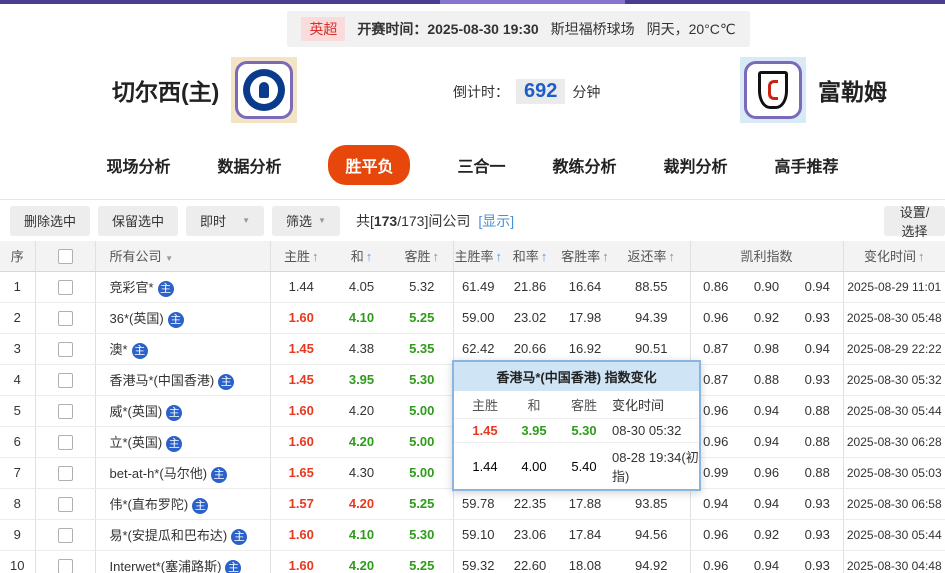  Describe the element at coordinates (183, 411) in the screenshot. I see `cell-company: 威*(英国) 主` at that location.